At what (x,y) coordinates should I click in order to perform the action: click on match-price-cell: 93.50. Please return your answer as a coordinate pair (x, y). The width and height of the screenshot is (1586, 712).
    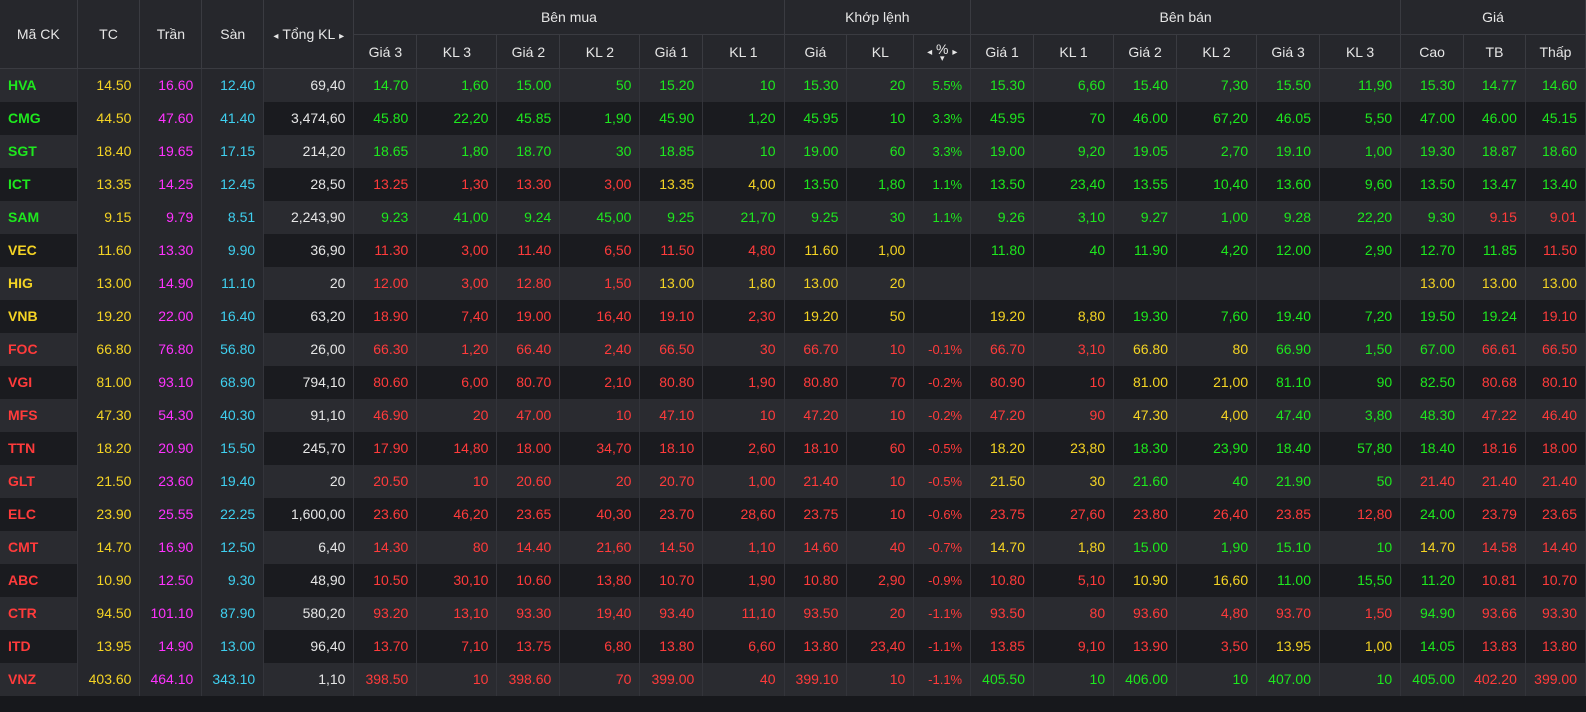
    Looking at the image, I should click on (816, 613).